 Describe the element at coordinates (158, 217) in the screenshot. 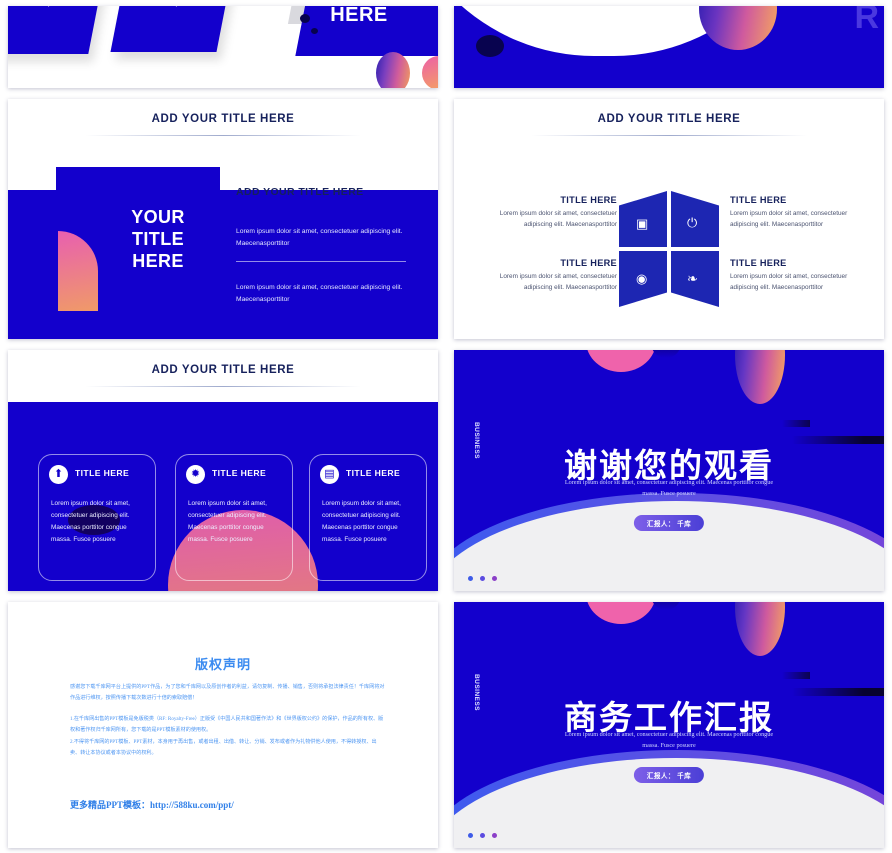

I see `big-title-line-1: YOUR` at that location.